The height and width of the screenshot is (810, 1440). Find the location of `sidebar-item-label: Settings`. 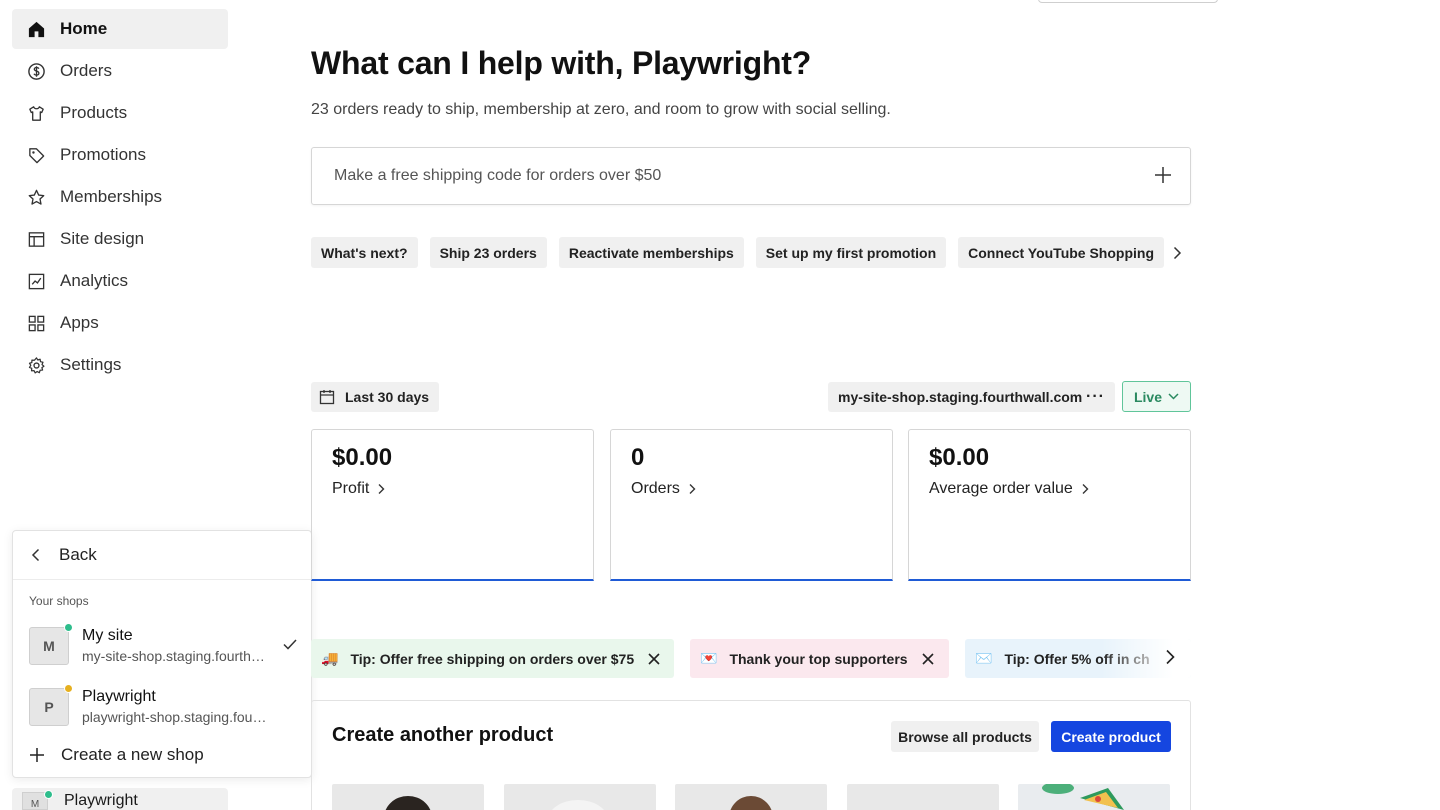

sidebar-item-label: Settings is located at coordinates (91, 364).